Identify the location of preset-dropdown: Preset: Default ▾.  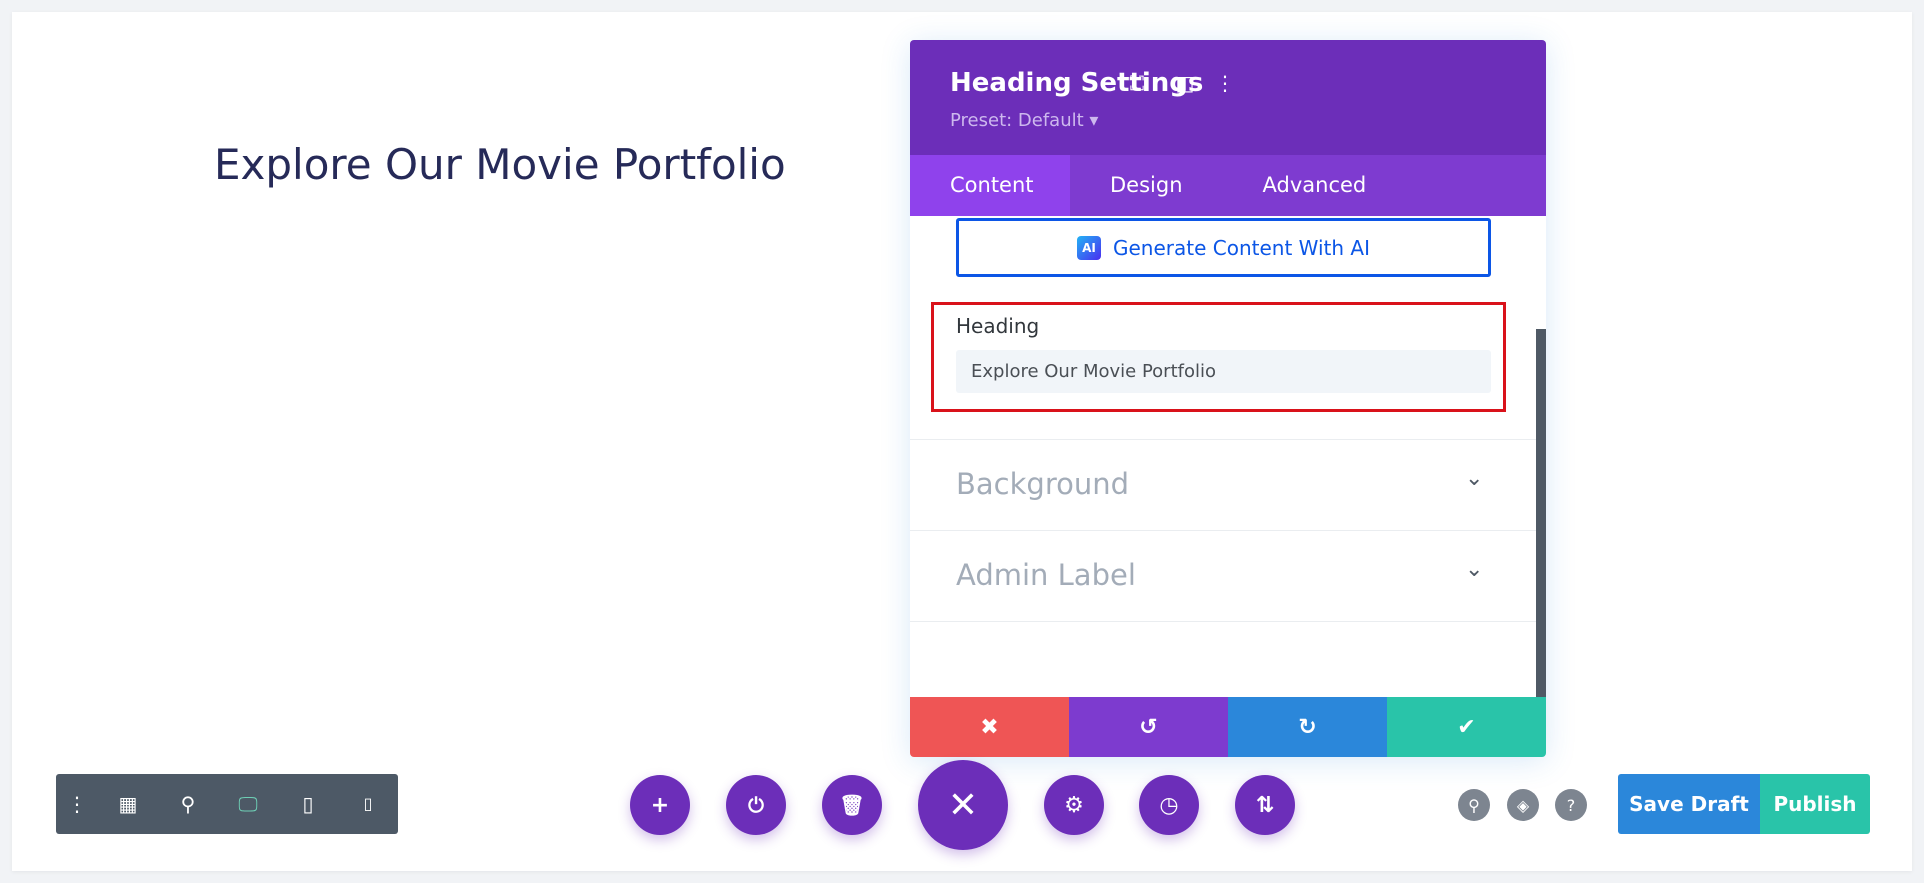
(1024, 120).